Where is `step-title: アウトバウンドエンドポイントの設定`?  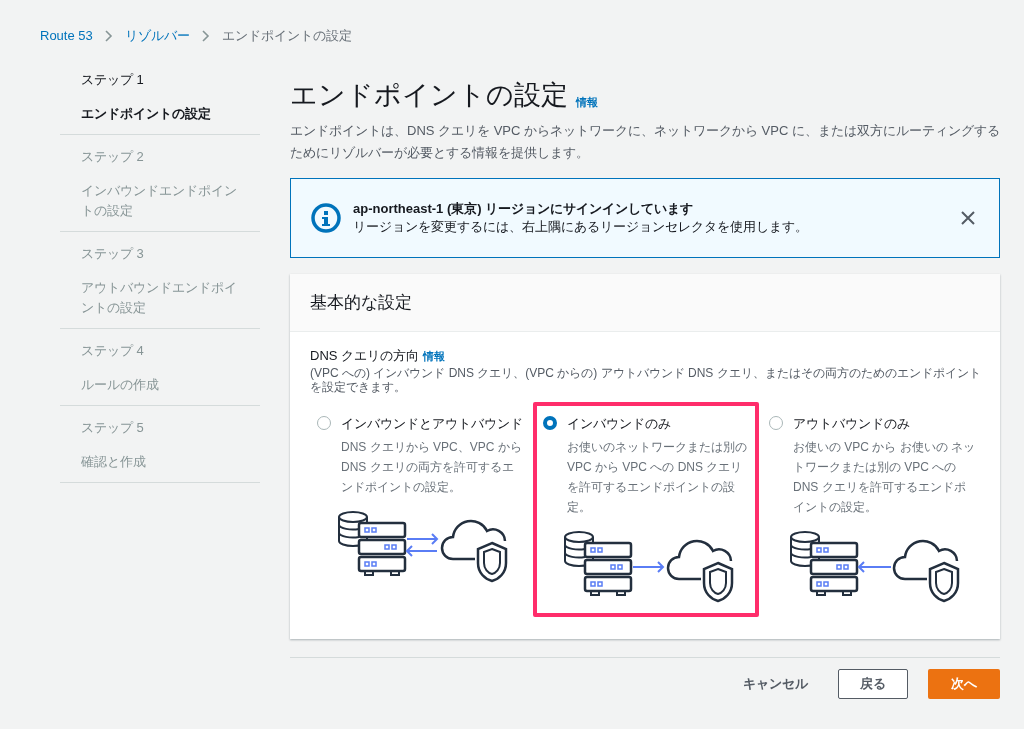 step-title: アウトバウンドエンドポイントの設定 is located at coordinates (163, 298).